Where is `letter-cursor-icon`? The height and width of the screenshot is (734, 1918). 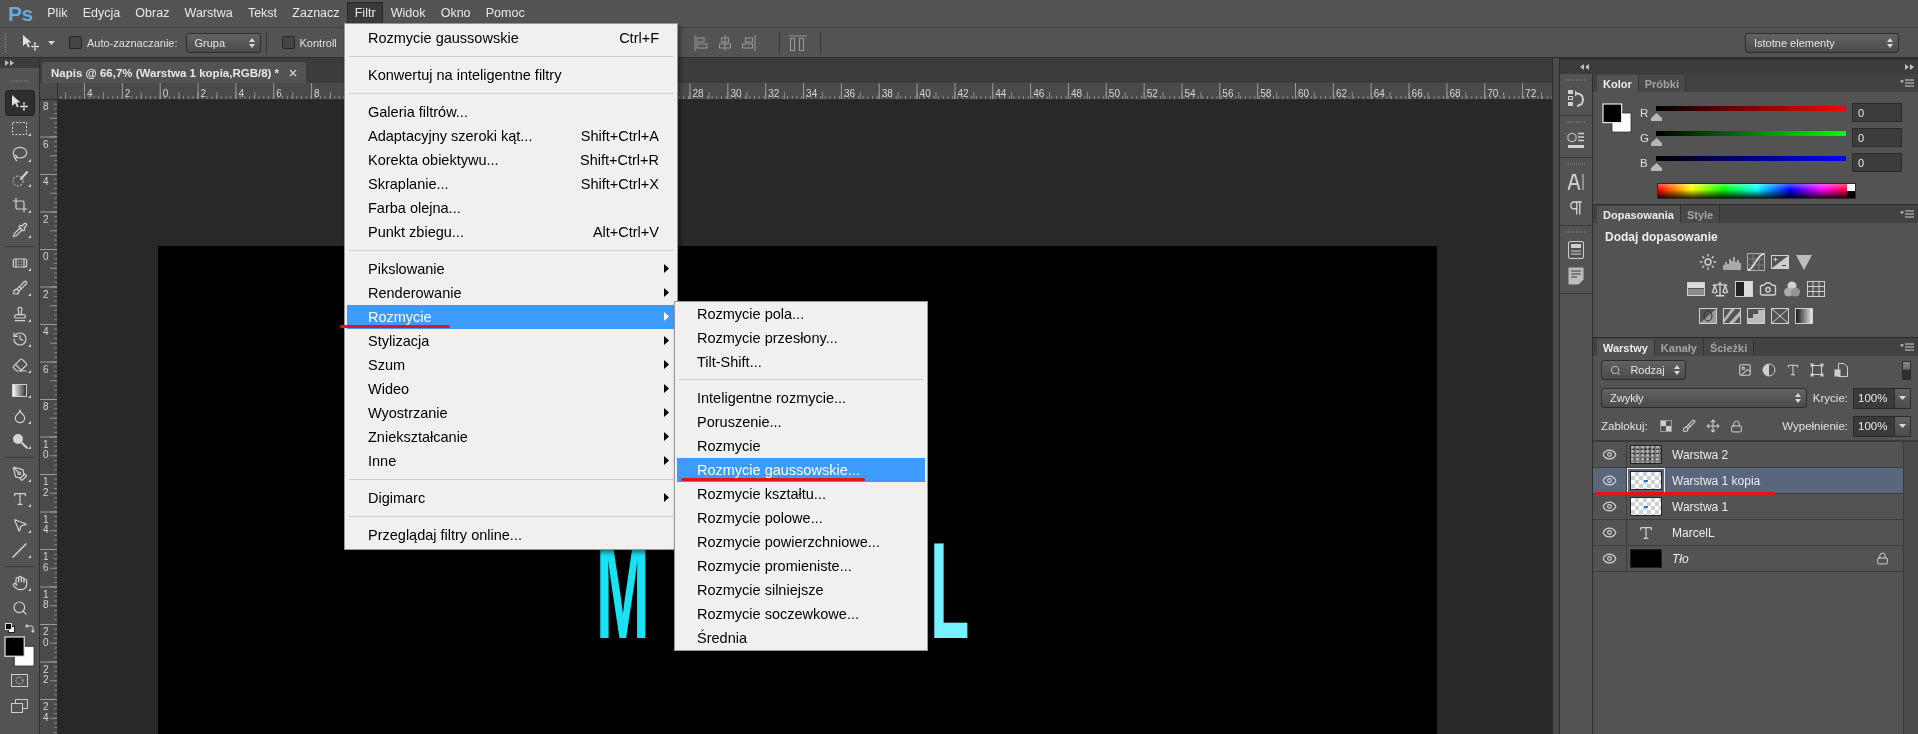
letter-cursor-icon is located at coordinates (1576, 182).